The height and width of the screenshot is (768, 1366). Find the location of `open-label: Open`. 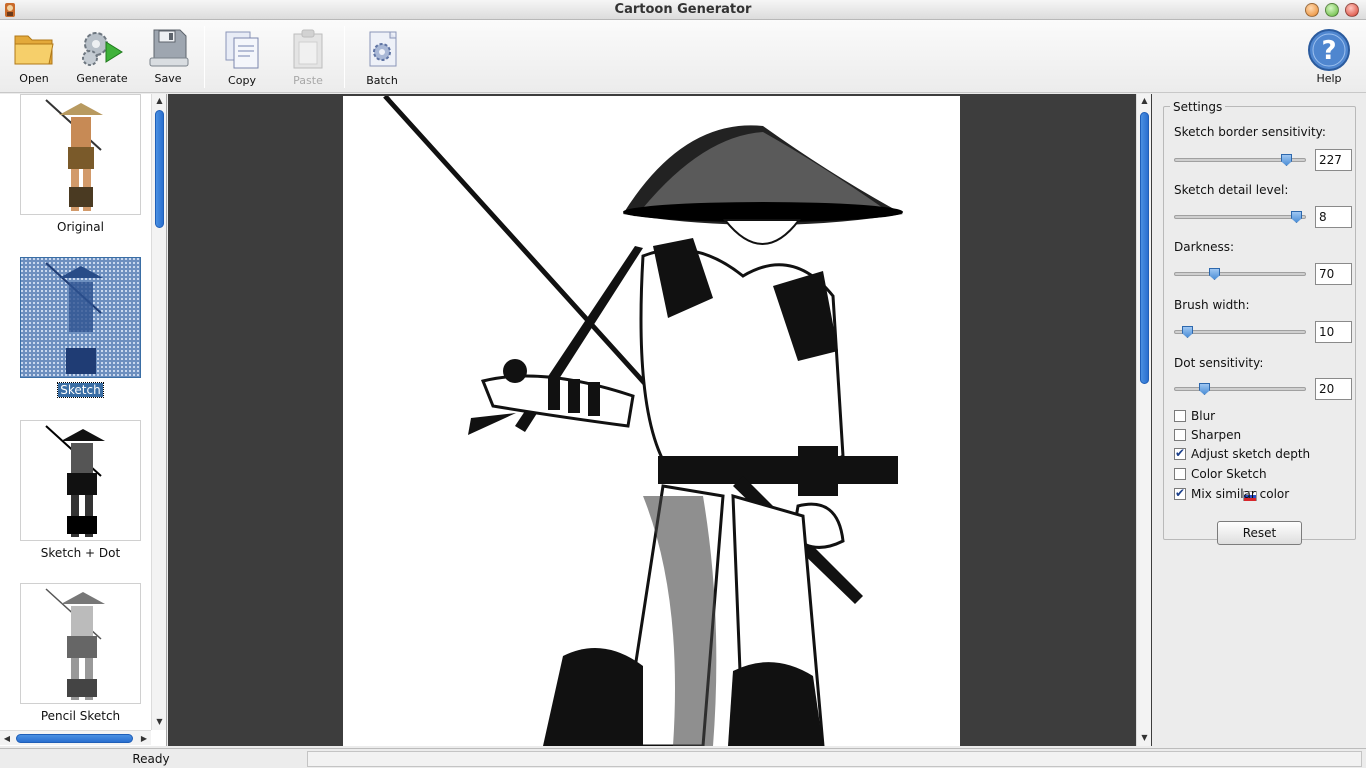

open-label: Open is located at coordinates (34, 78).